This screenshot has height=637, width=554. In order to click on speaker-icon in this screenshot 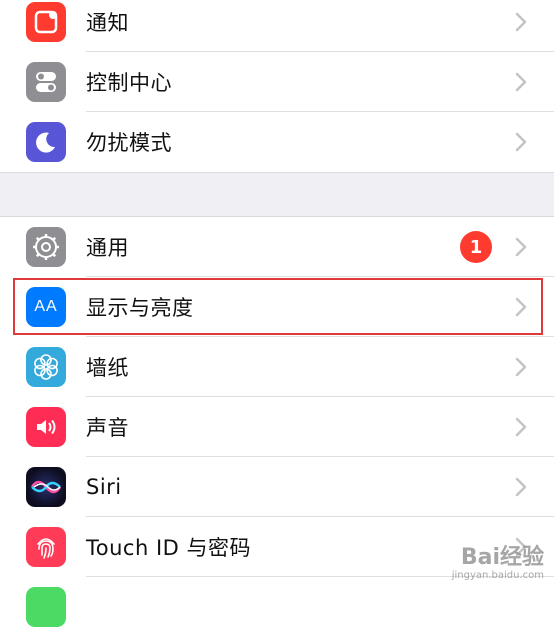, I will do `click(46, 427)`.